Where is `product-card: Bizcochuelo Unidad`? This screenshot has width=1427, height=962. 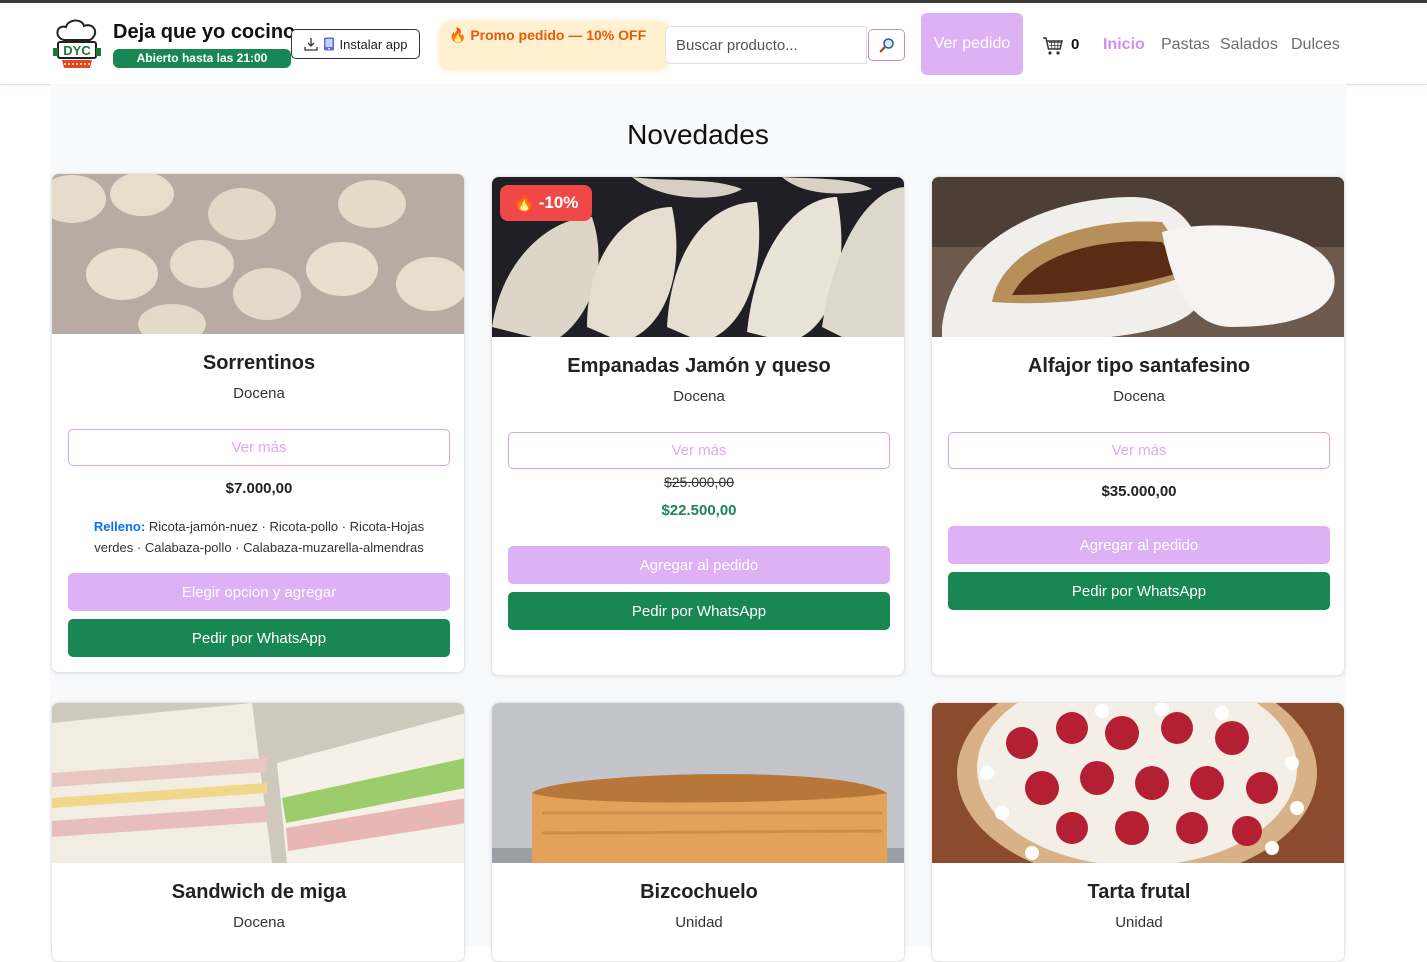
product-card: Bizcochuelo Unidad is located at coordinates (698, 832).